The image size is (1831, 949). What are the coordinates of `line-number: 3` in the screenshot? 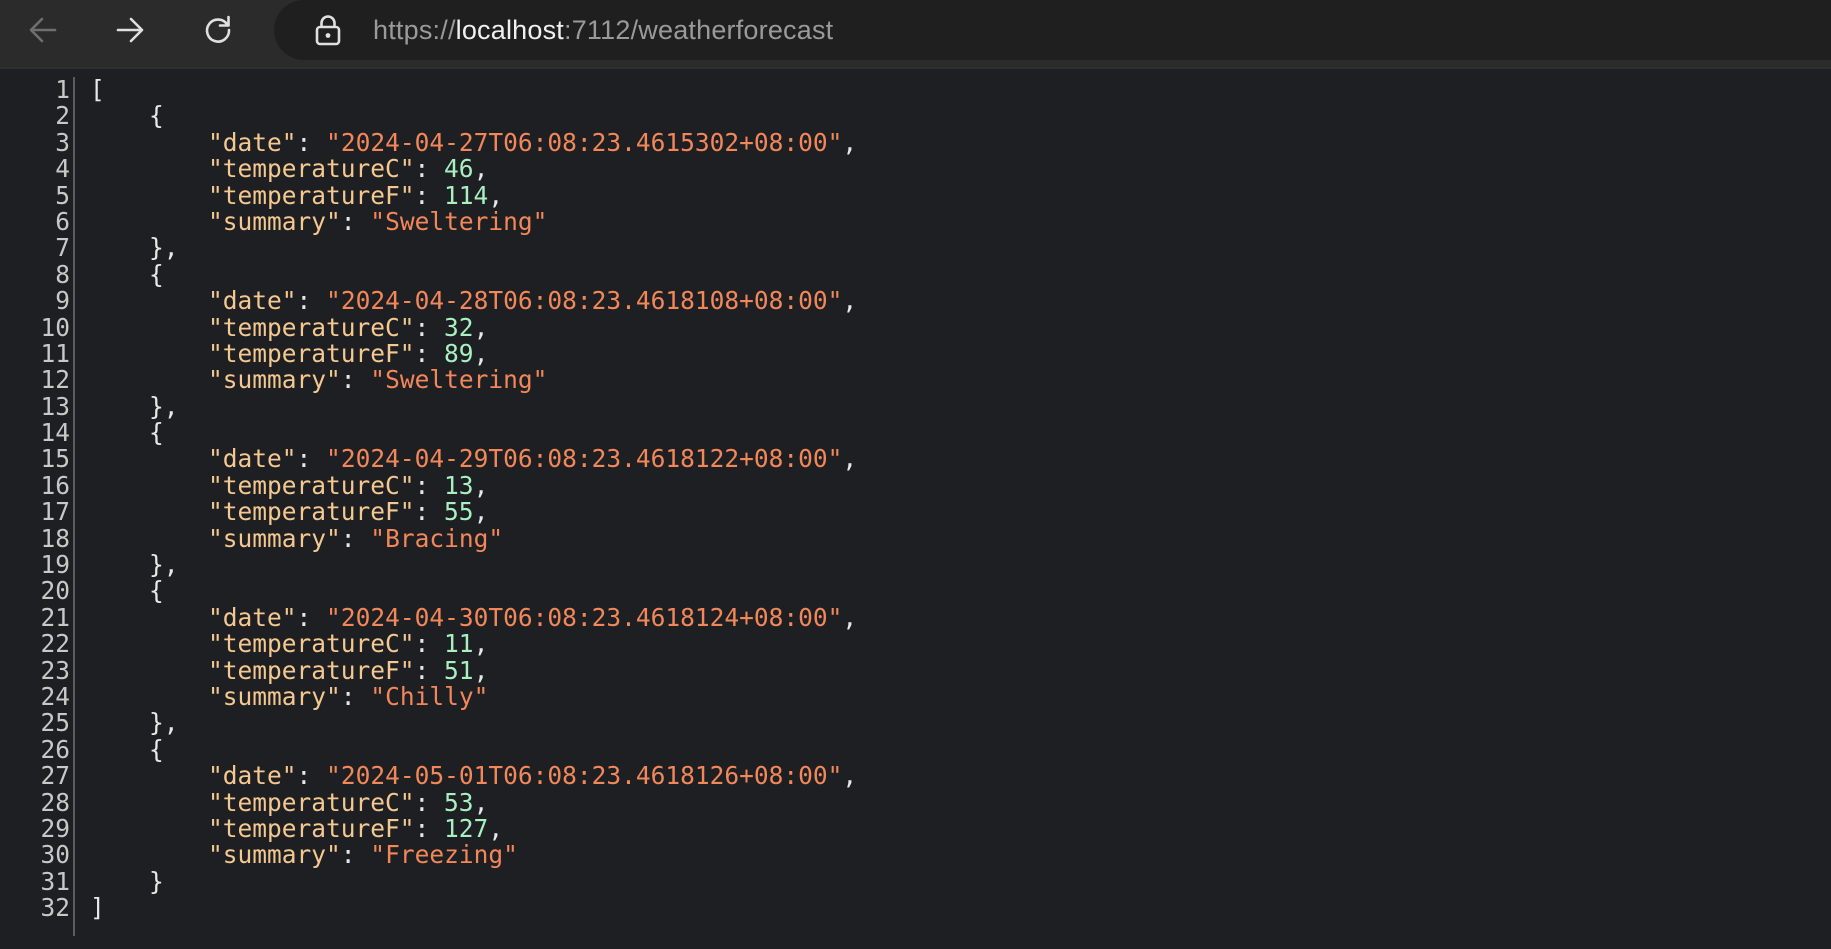 It's located at (62, 142).